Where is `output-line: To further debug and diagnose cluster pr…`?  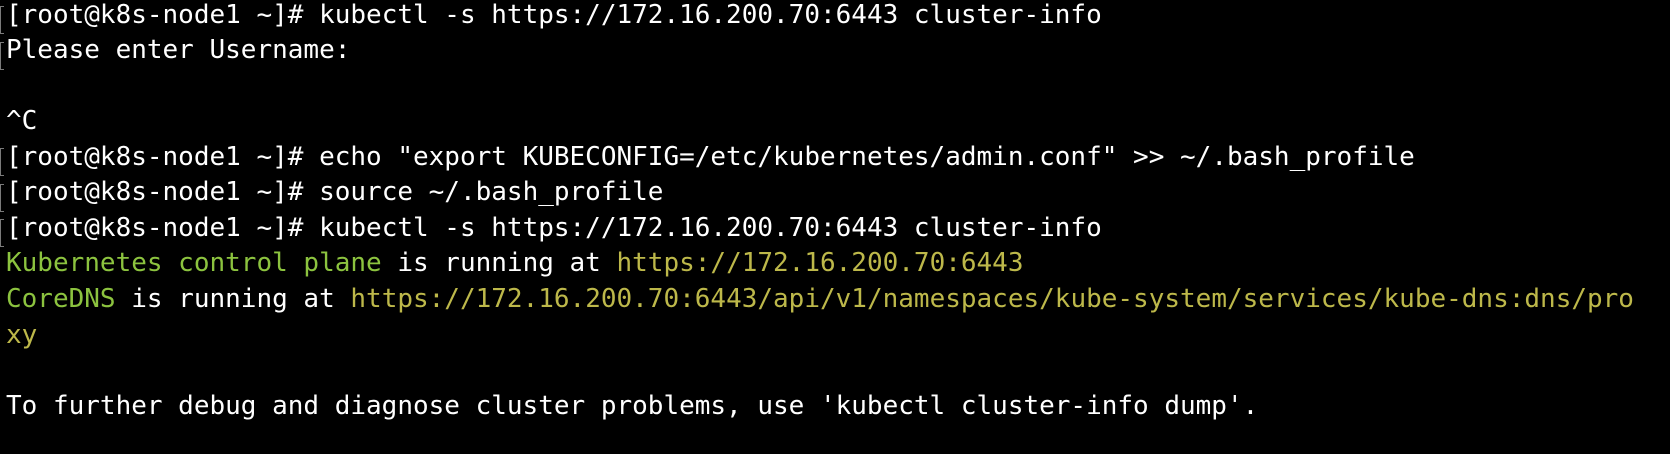 output-line: To further debug and diagnose cluster pr… is located at coordinates (632, 406).